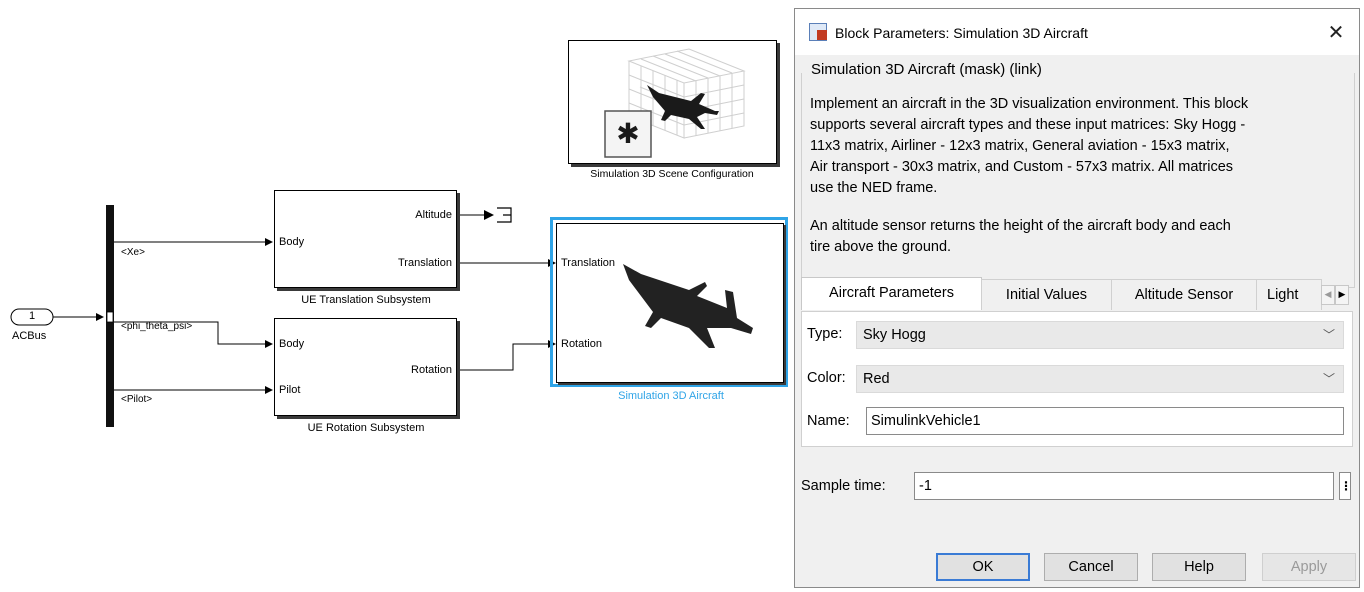 The image size is (1364, 592). Describe the element at coordinates (137, 399) in the screenshot. I see `bus-signal-label: <Pilot>` at that location.